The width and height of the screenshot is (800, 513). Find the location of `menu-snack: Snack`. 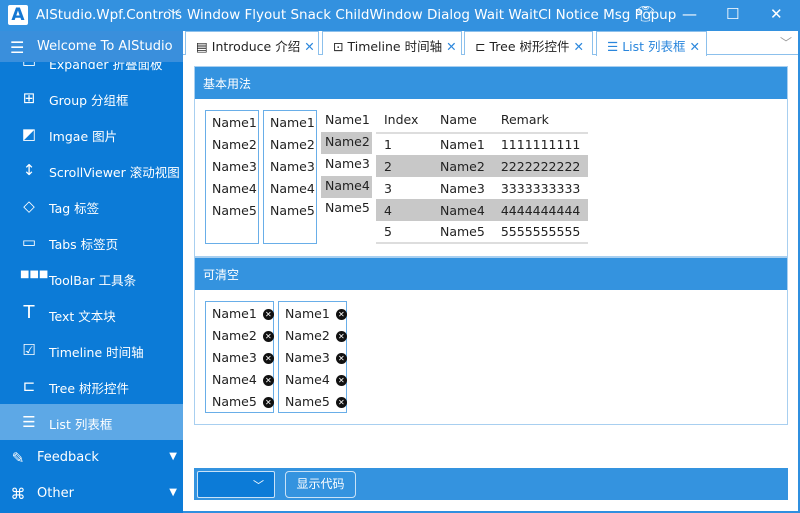

menu-snack: Snack is located at coordinates (310, 15).